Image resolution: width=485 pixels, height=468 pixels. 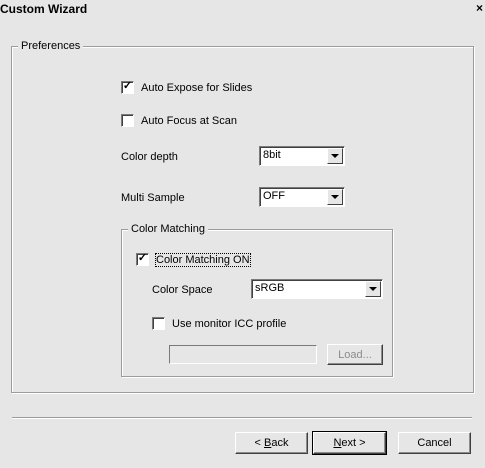 I want to click on color-space-label: Color Space, so click(x=182, y=290).